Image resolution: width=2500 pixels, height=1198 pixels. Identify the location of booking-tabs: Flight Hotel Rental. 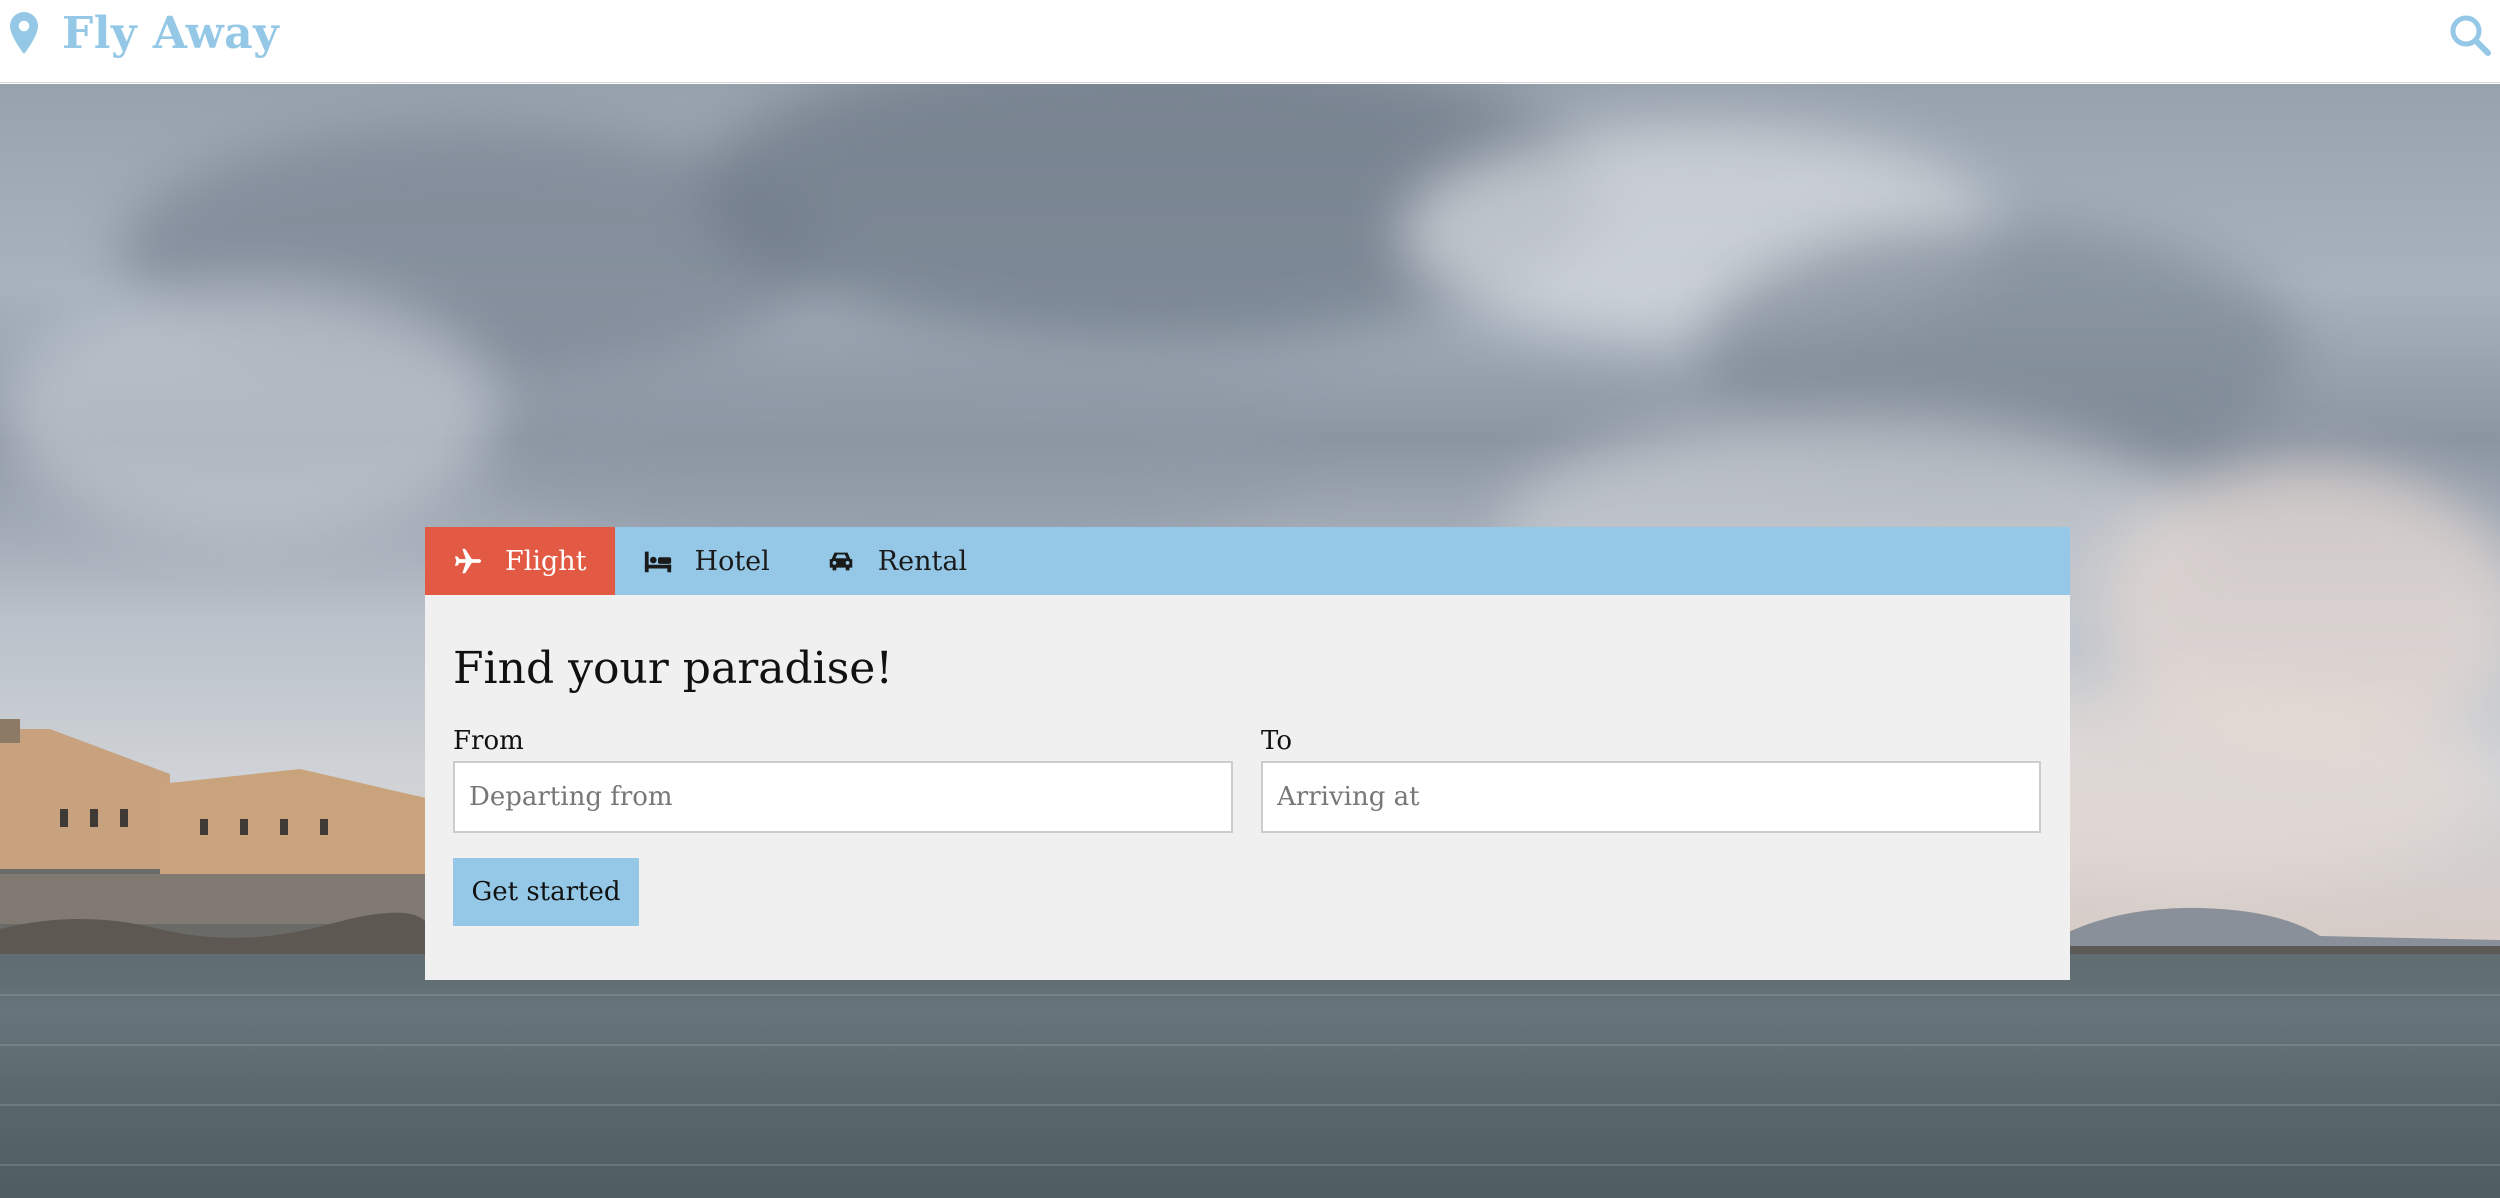
(1247, 561).